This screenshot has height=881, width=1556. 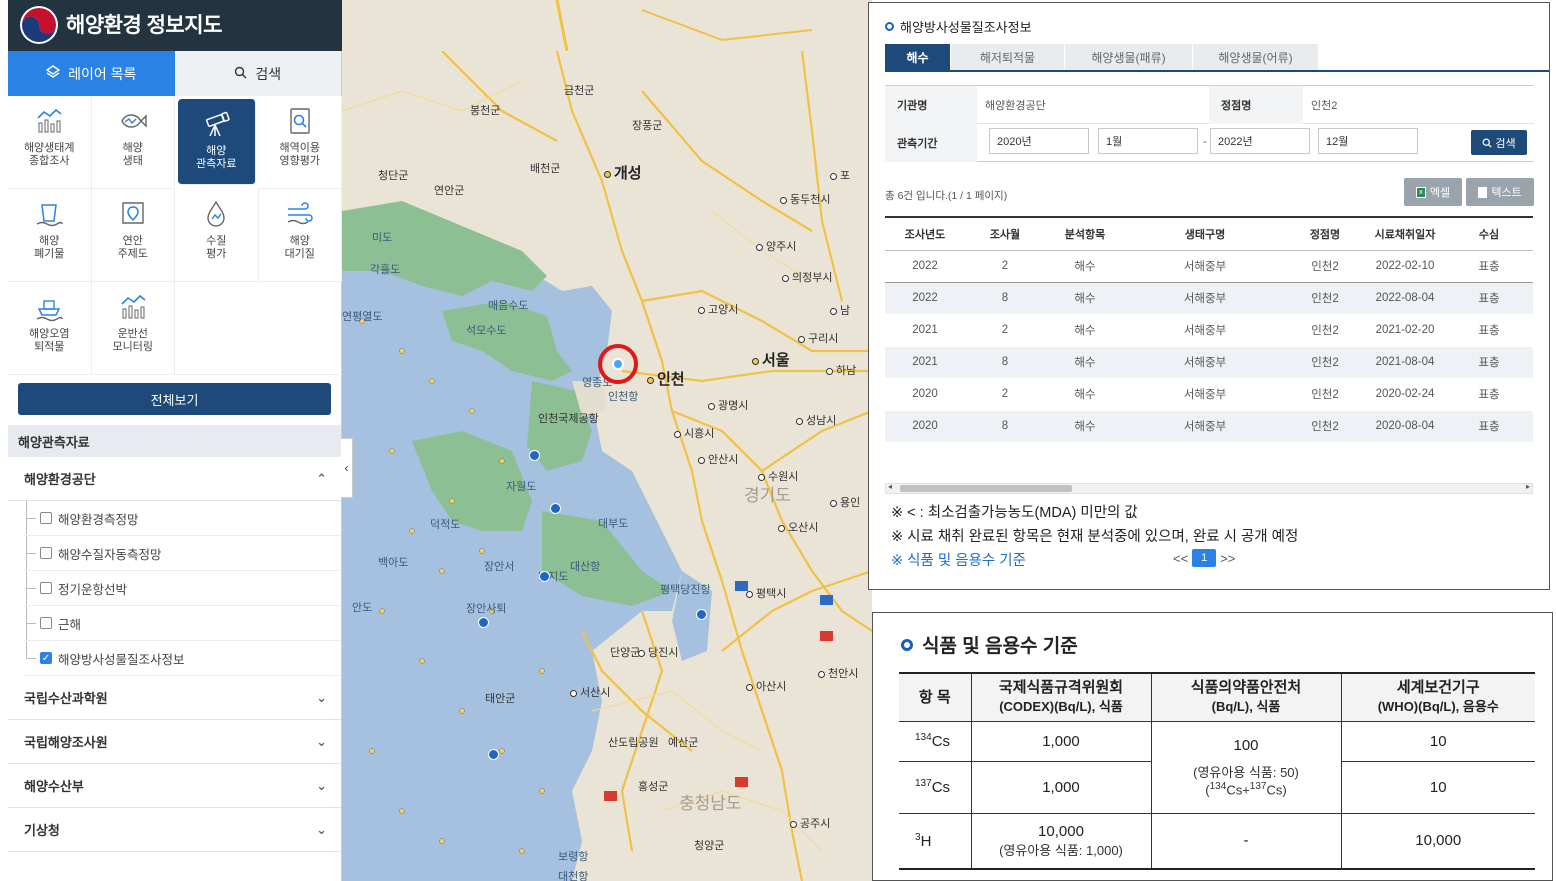 I want to click on column-header: 생태구명, so click(x=1205, y=233).